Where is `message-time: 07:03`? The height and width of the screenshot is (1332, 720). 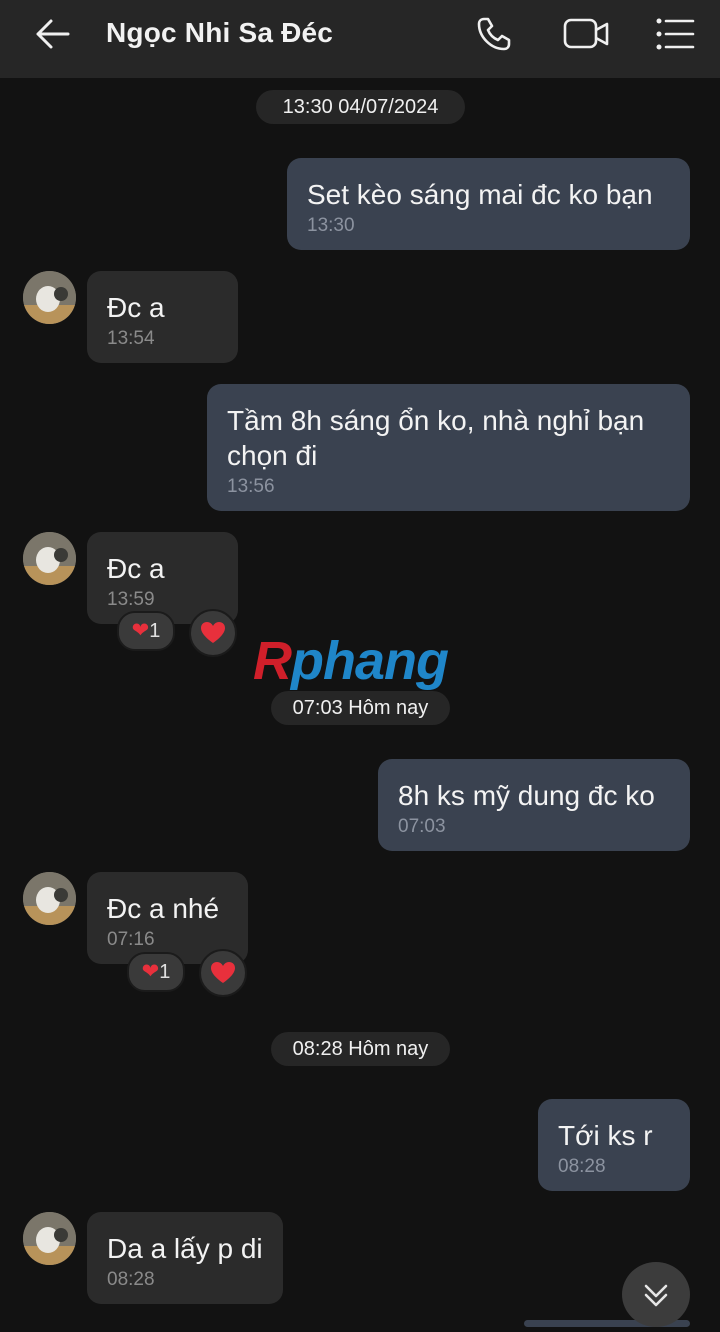
message-time: 07:03 is located at coordinates (422, 826).